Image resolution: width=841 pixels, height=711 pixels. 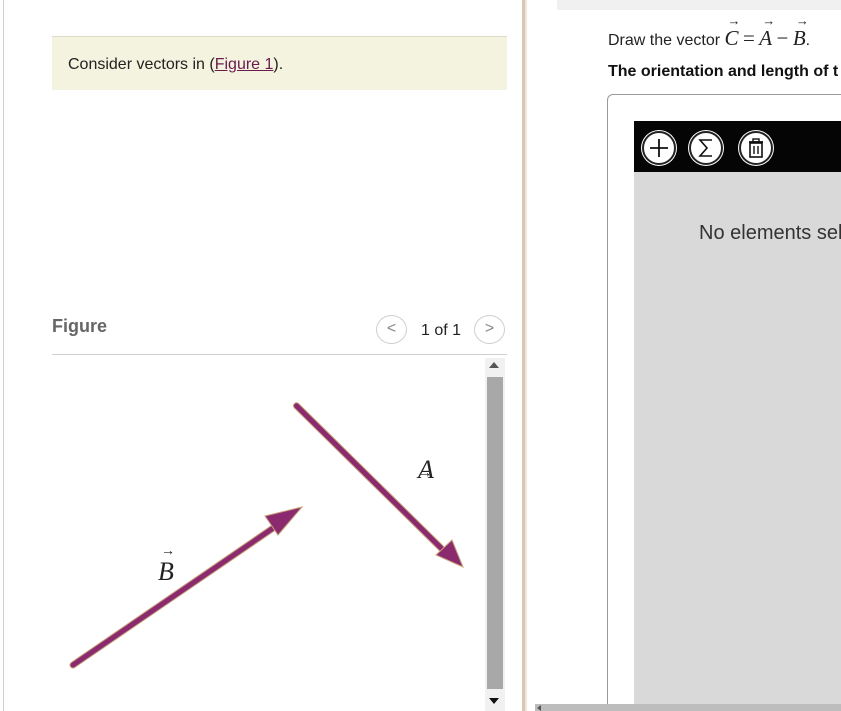 What do you see at coordinates (80, 326) in the screenshot?
I see `figure-heading: Figure` at bounding box center [80, 326].